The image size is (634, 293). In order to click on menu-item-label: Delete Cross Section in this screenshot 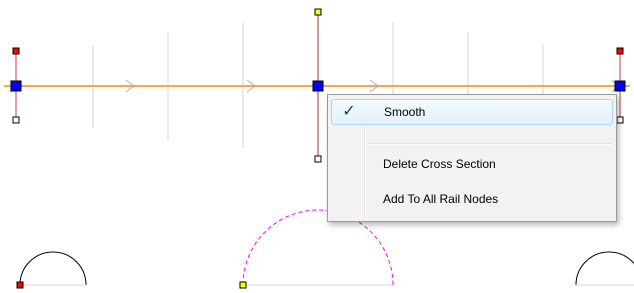, I will do `click(439, 164)`.